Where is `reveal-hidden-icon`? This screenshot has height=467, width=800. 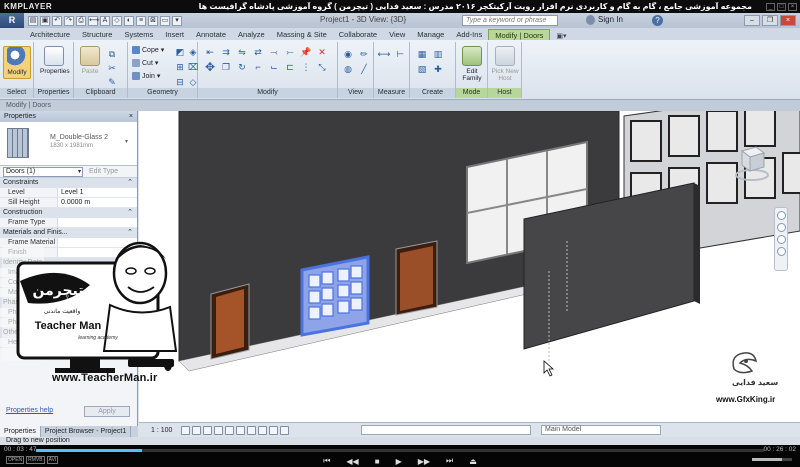 reveal-hidden-icon is located at coordinates (284, 430).